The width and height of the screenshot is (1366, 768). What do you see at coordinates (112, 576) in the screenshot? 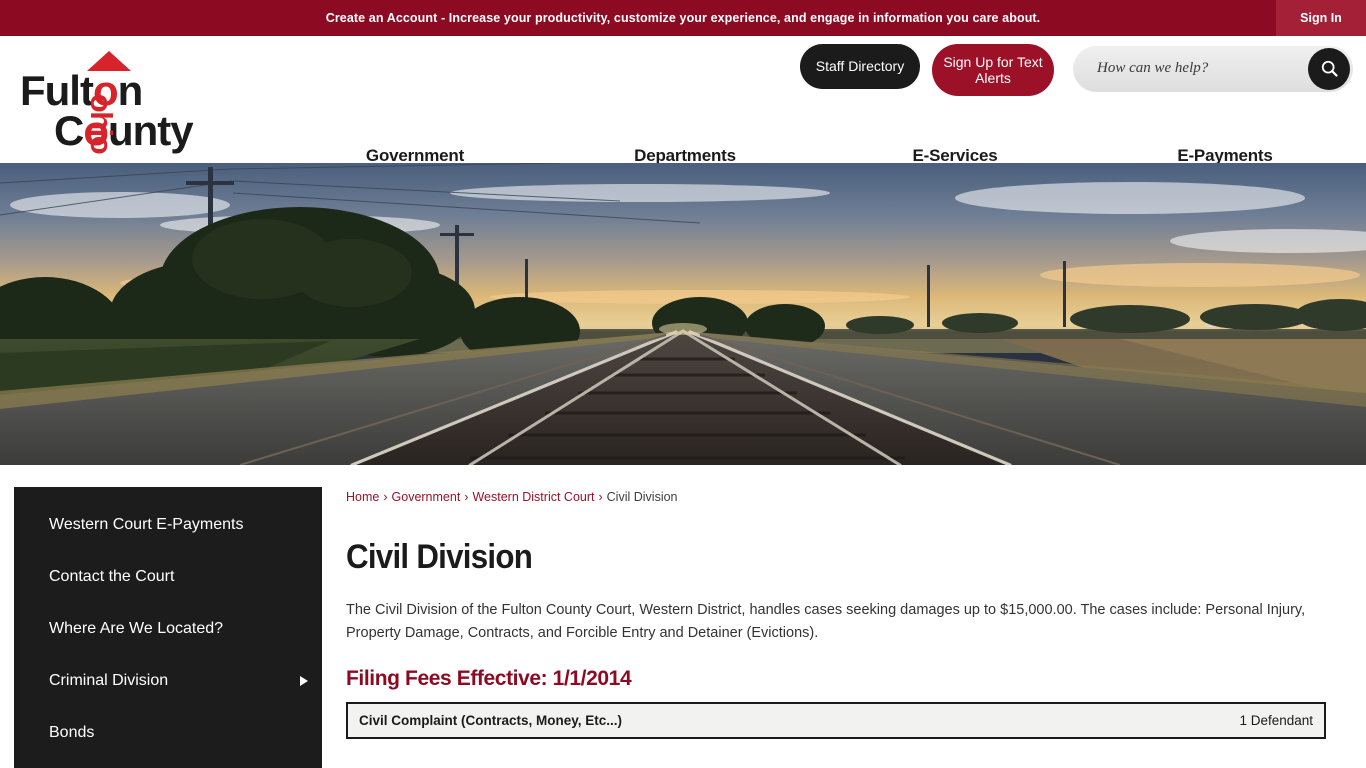
I see `sidebar-item-label: Contact the Court` at bounding box center [112, 576].